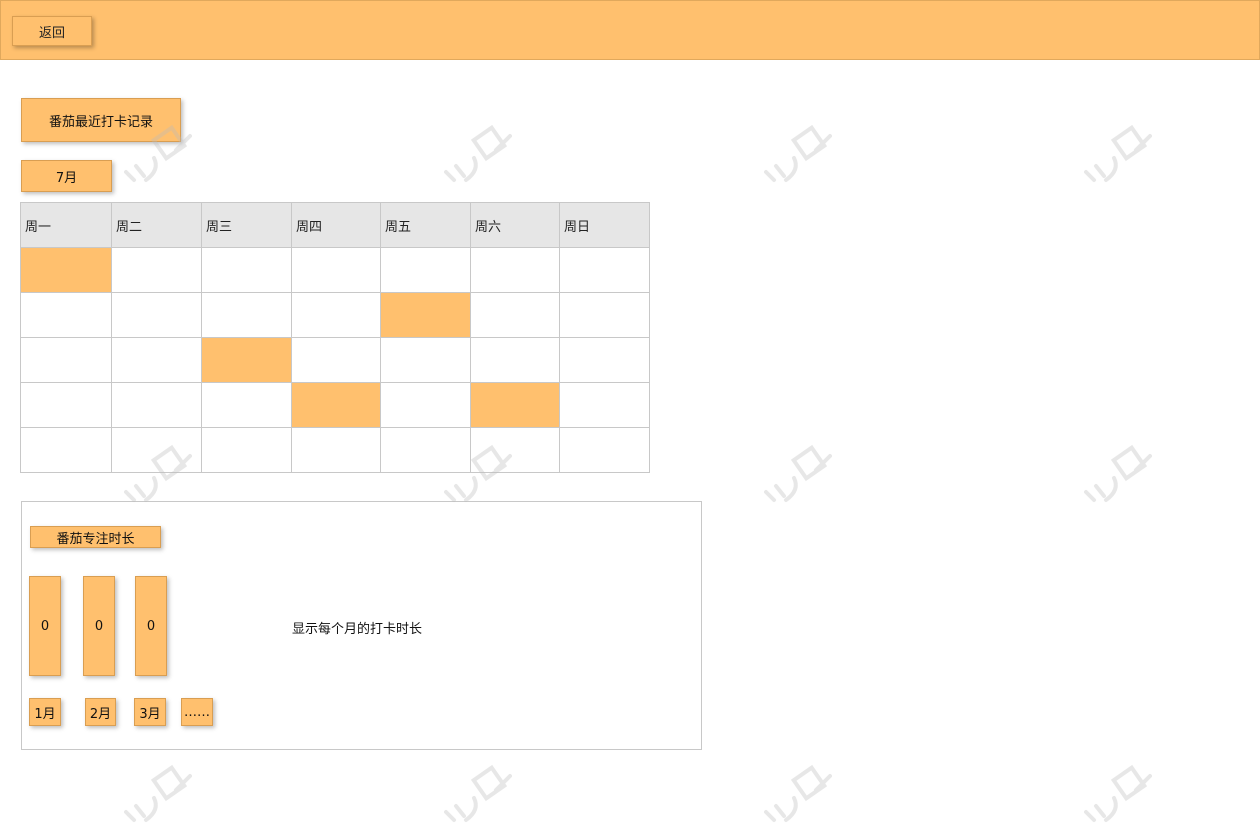 The height and width of the screenshot is (840, 1260). I want to click on top-bar: 返回, so click(630, 30).